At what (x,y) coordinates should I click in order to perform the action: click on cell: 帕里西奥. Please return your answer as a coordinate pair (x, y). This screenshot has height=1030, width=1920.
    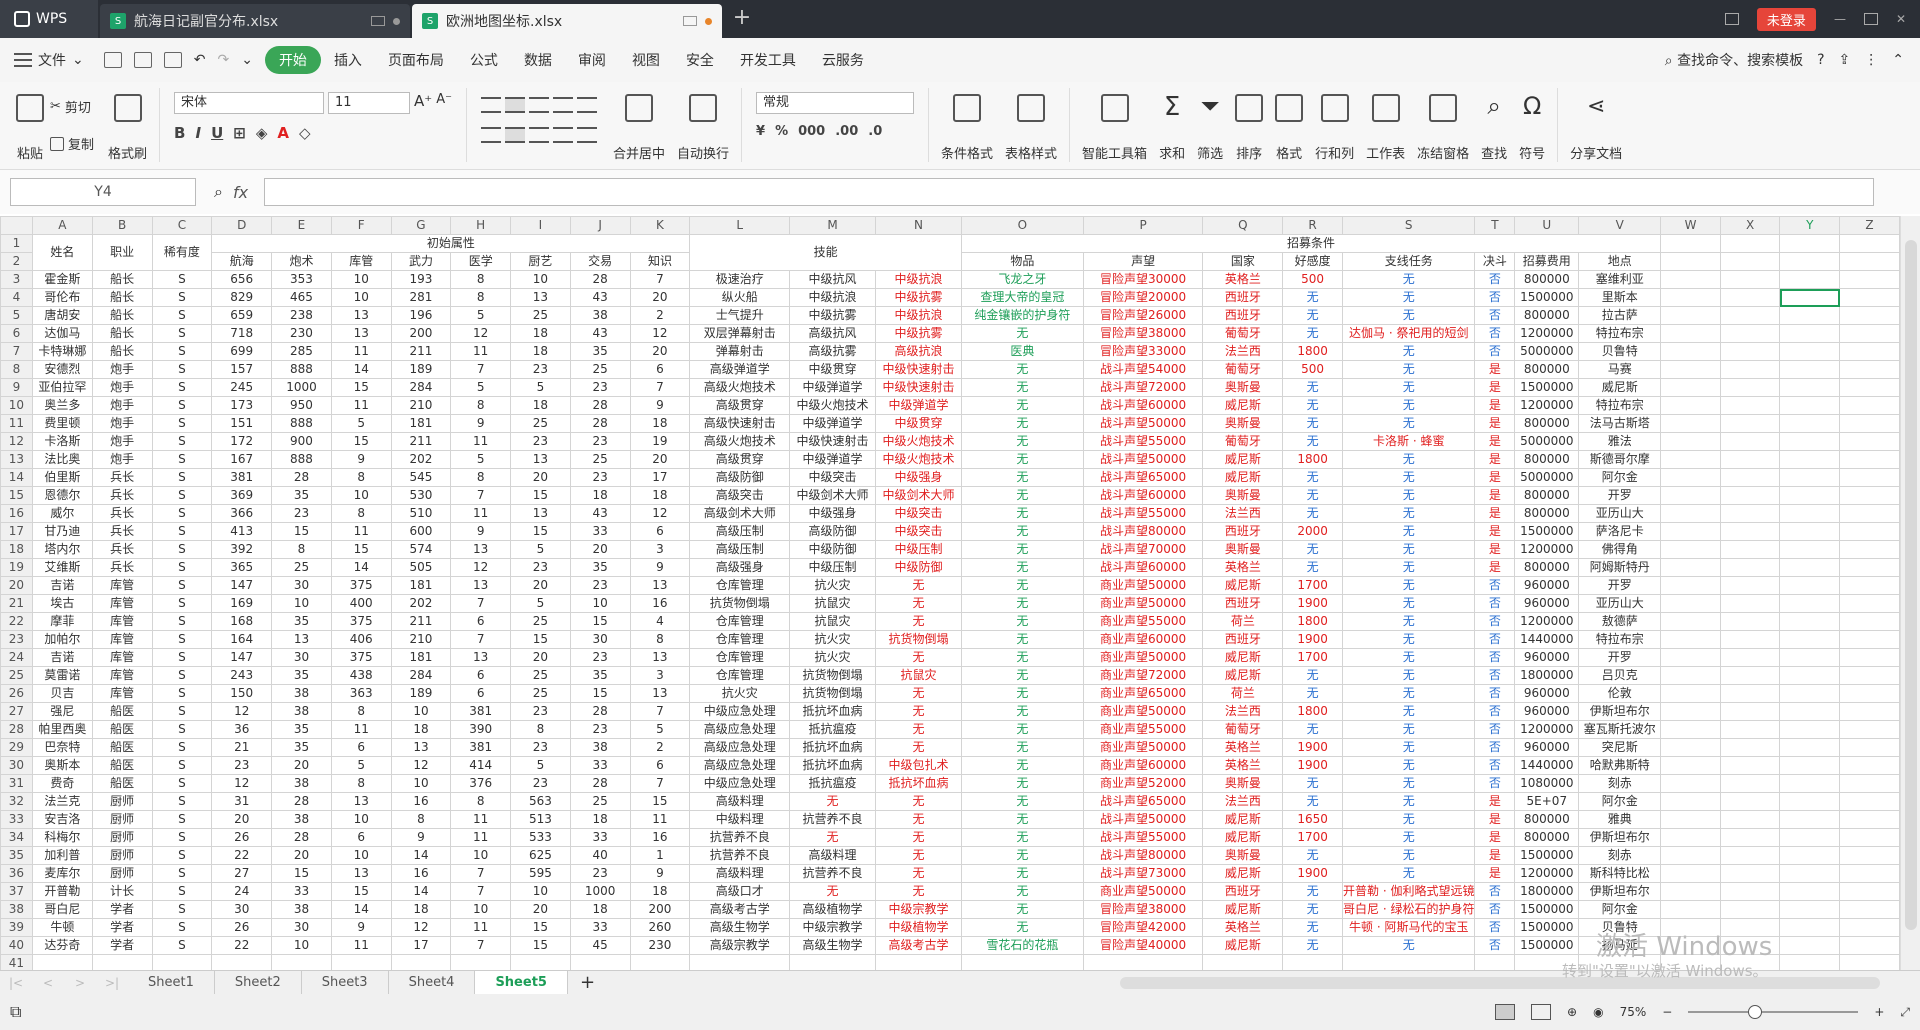
    Looking at the image, I should click on (62, 729).